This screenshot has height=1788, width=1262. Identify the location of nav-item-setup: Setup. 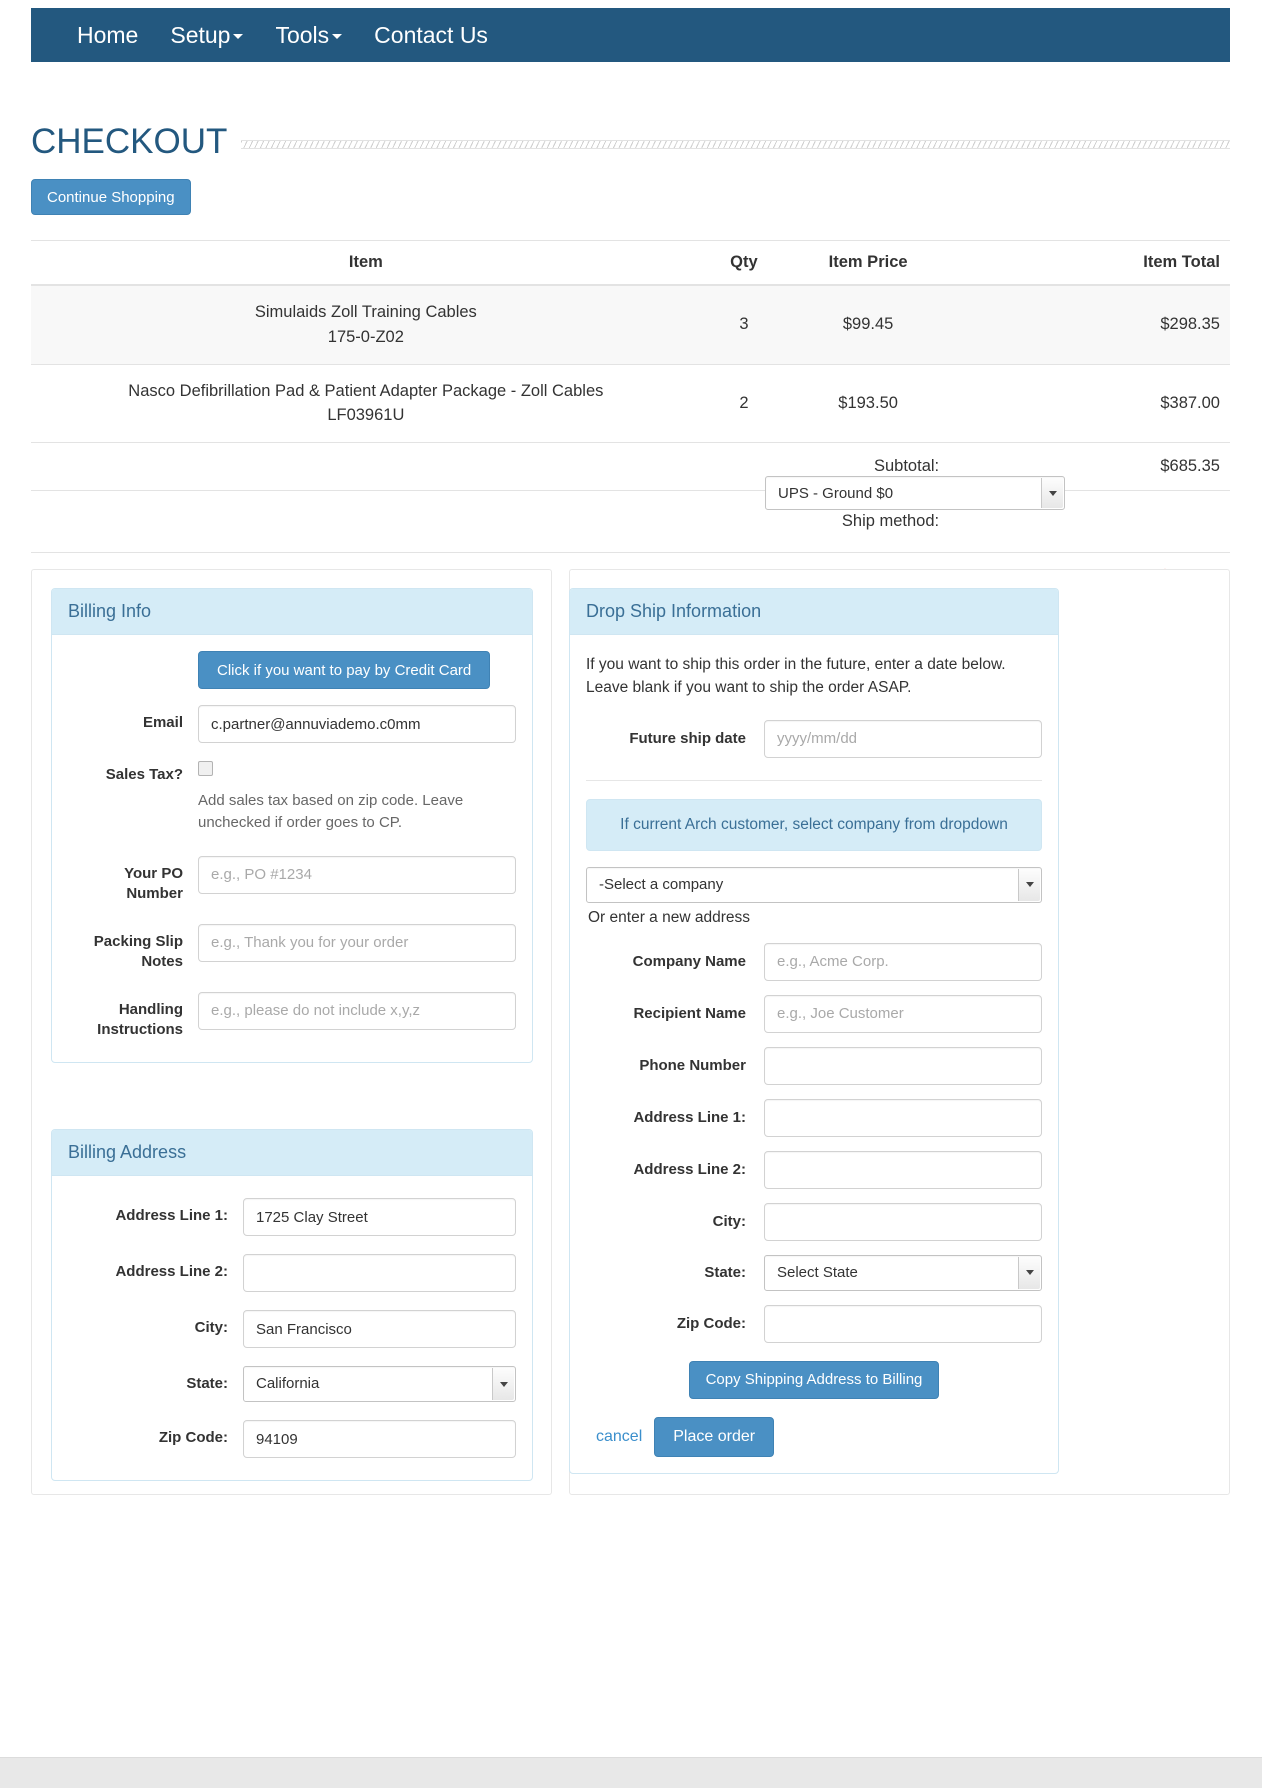
(206, 34).